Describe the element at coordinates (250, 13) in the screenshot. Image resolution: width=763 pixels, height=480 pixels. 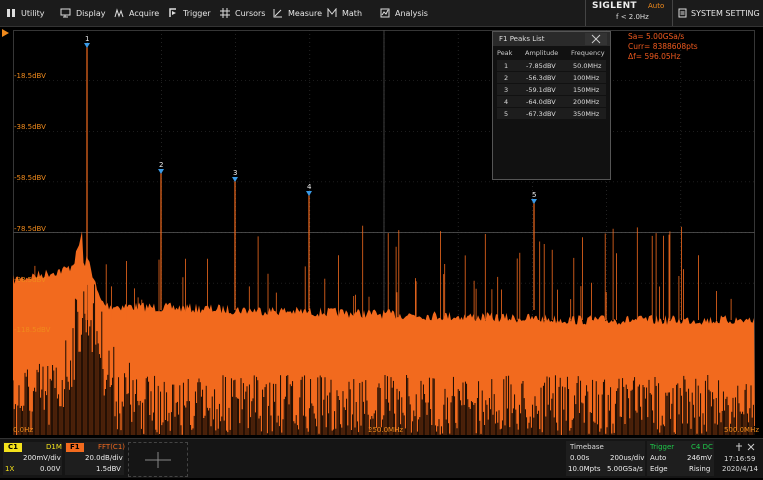
I see `menu-cursors-label: Cursors` at that location.